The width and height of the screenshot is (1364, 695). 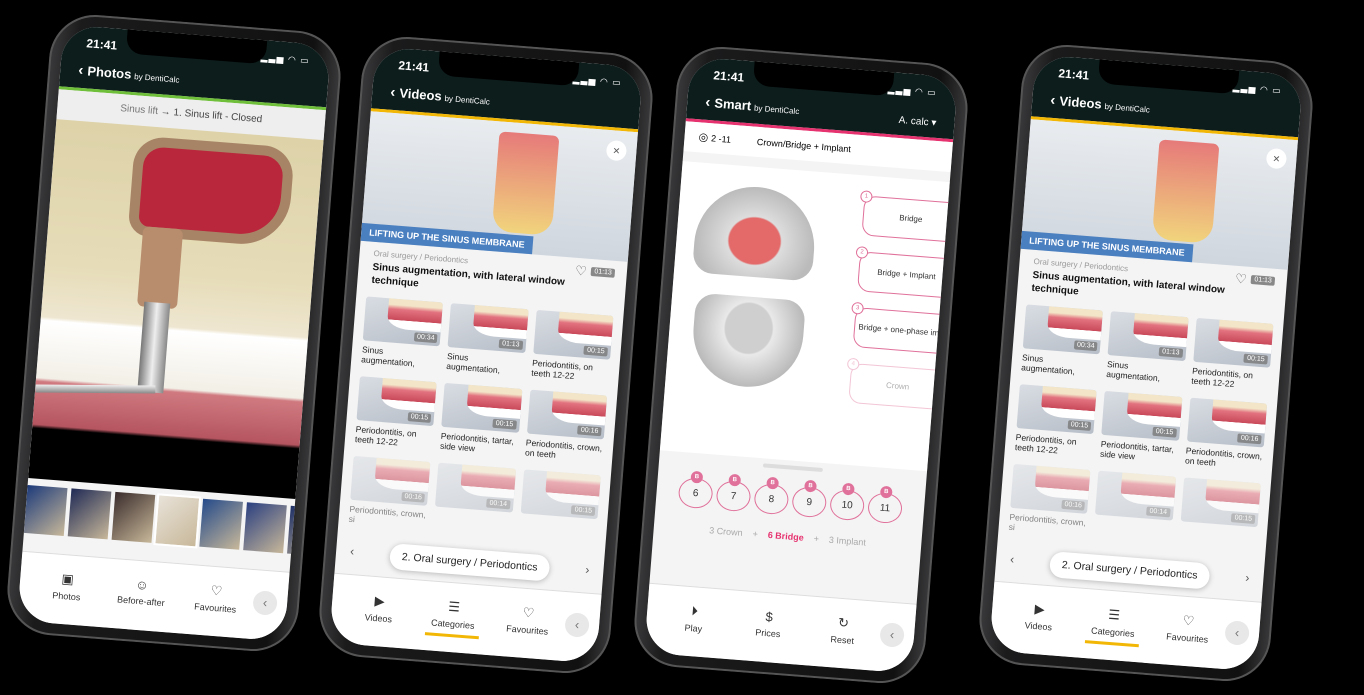 I want to click on treatment-option: 4 Crown, so click(x=897, y=384).